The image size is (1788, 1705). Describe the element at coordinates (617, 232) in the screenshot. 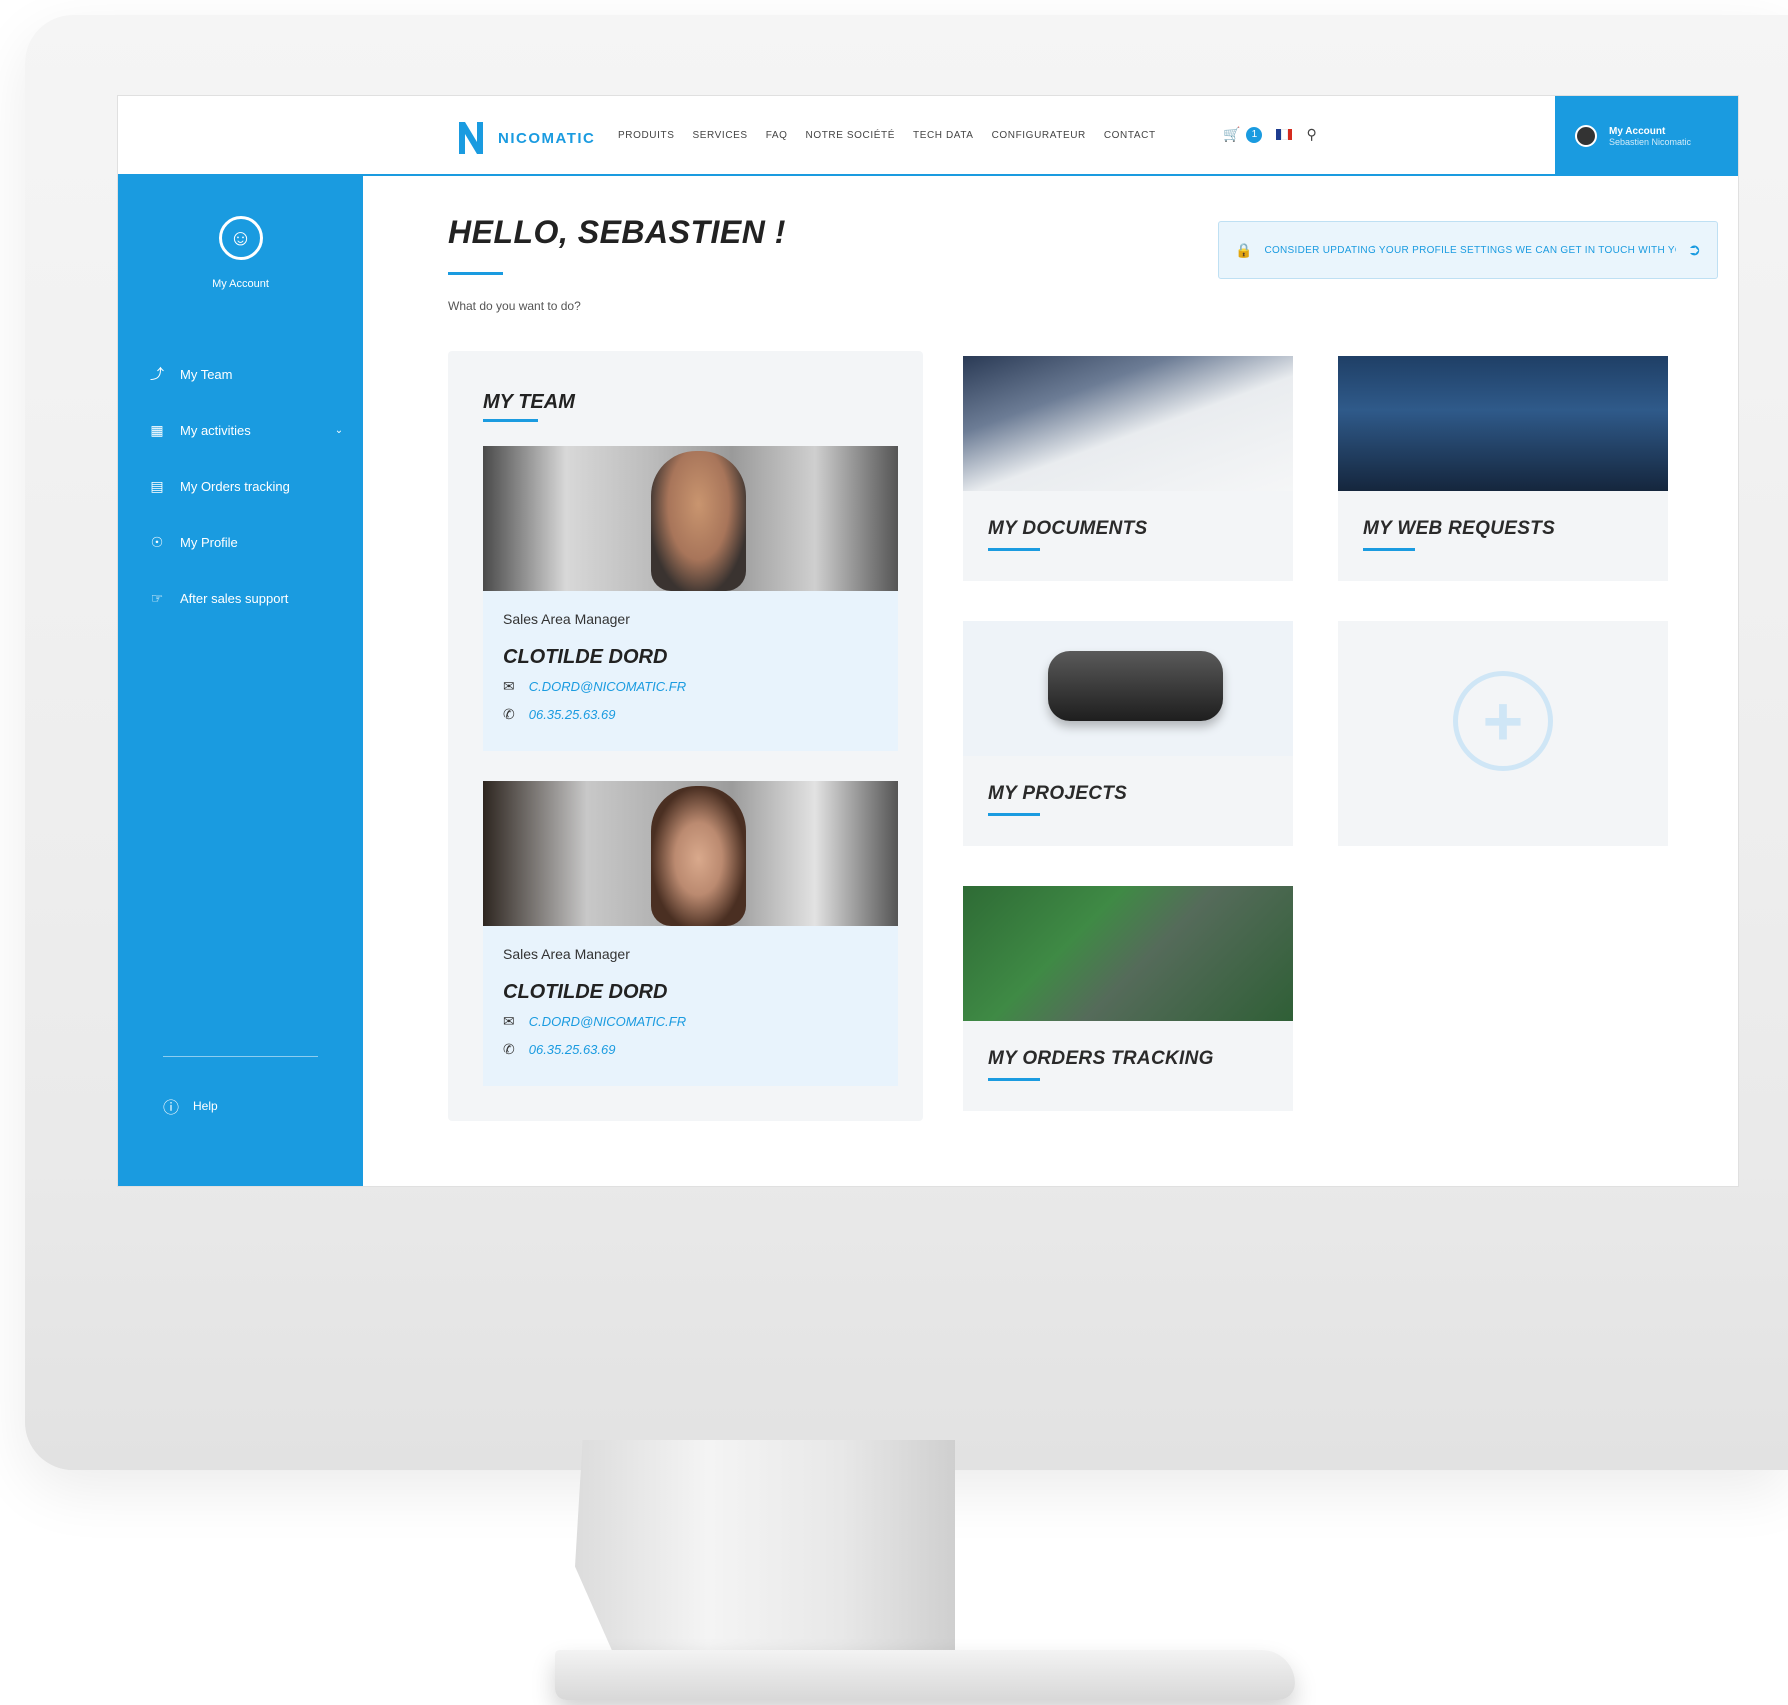

I see `page-title: HELLO, SEBASTIEN !` at that location.